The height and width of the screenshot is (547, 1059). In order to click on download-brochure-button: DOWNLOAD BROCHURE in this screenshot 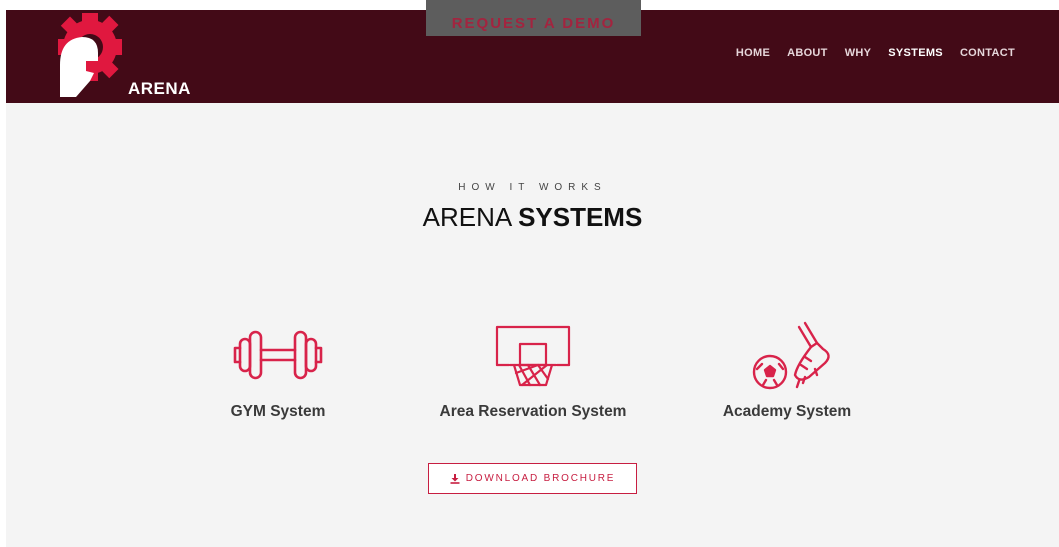, I will do `click(532, 478)`.